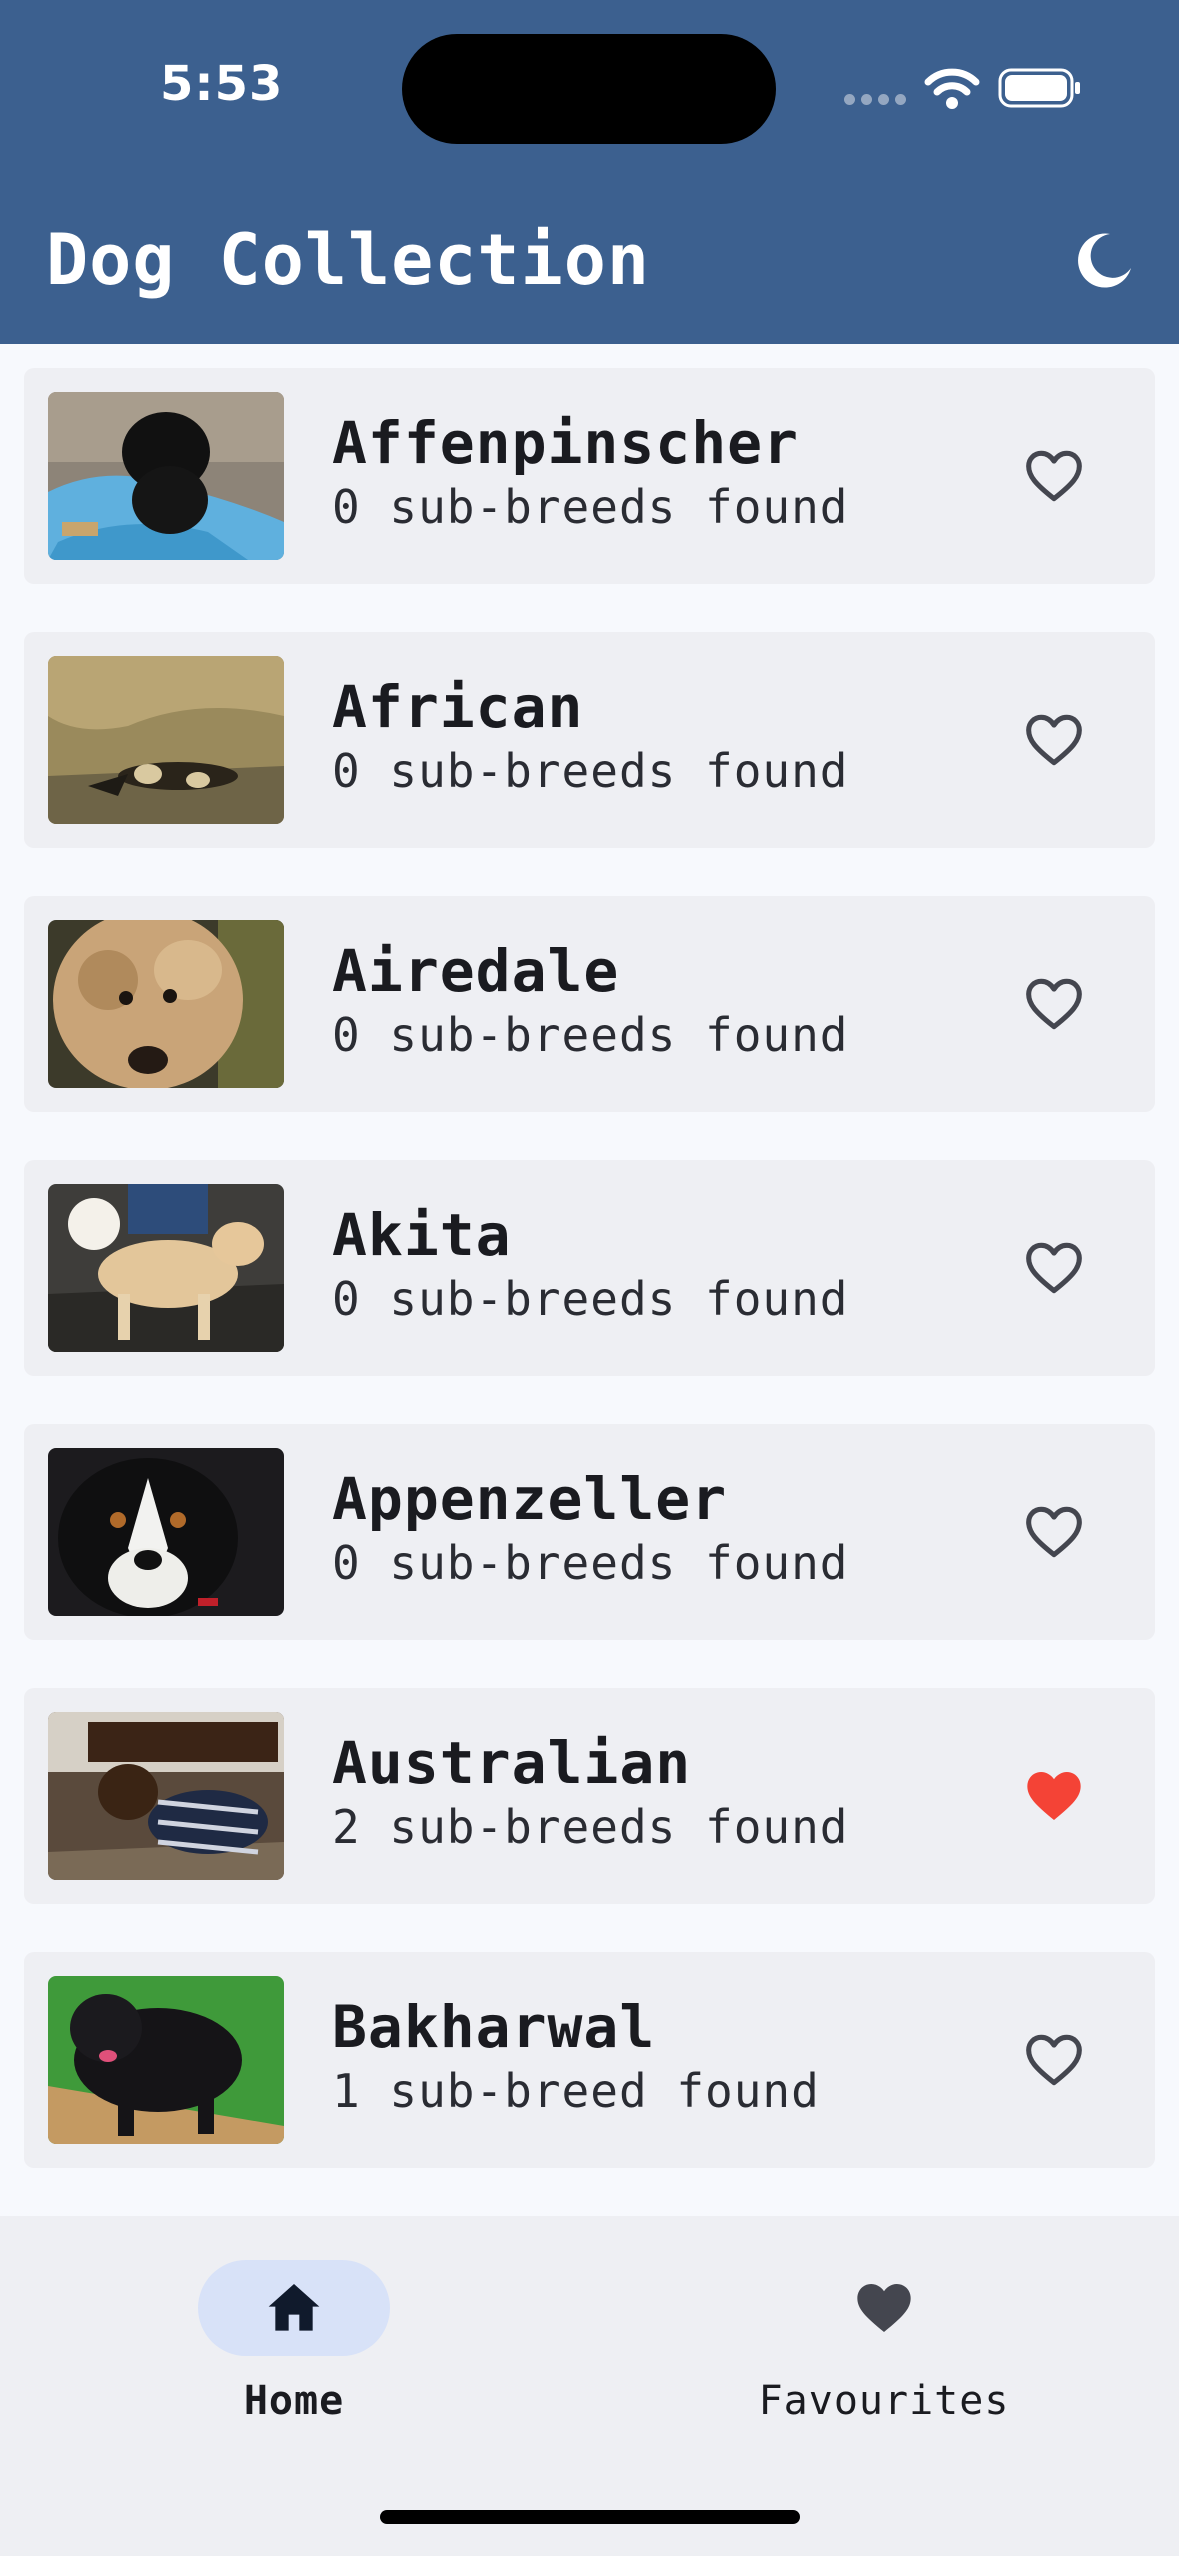 This screenshot has height=2556, width=1179. I want to click on list-item: Affenpinscher 0 sub-breeds found, so click(589, 476).